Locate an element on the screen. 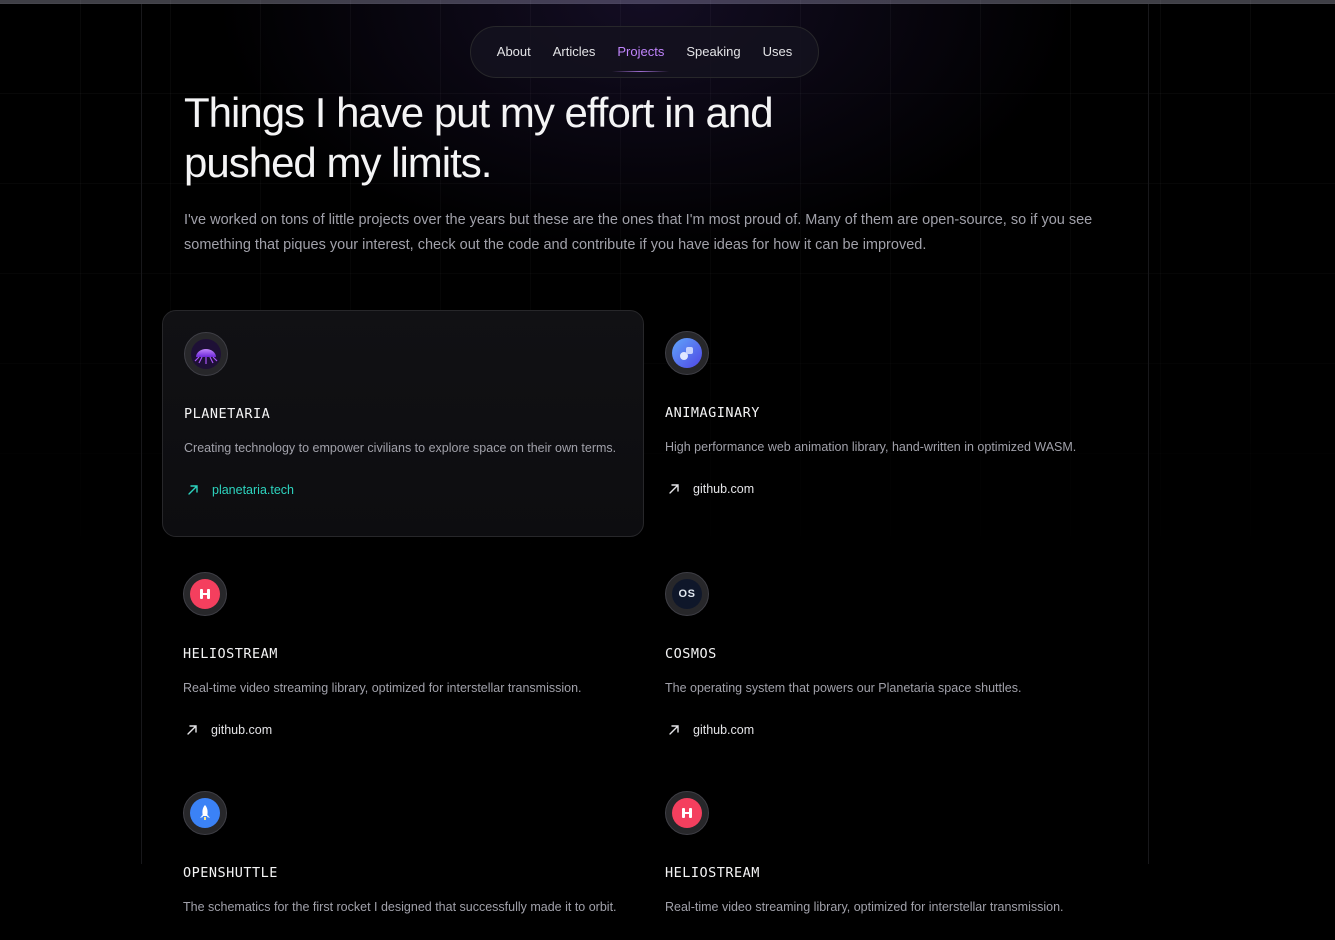 The height and width of the screenshot is (940, 1335). project-name: PLANETARIA is located at coordinates (227, 414).